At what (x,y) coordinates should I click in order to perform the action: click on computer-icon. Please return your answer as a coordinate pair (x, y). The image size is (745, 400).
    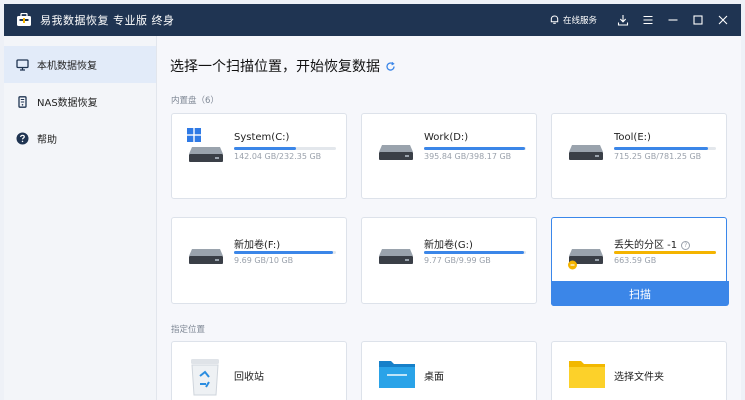
    Looking at the image, I should click on (22, 64).